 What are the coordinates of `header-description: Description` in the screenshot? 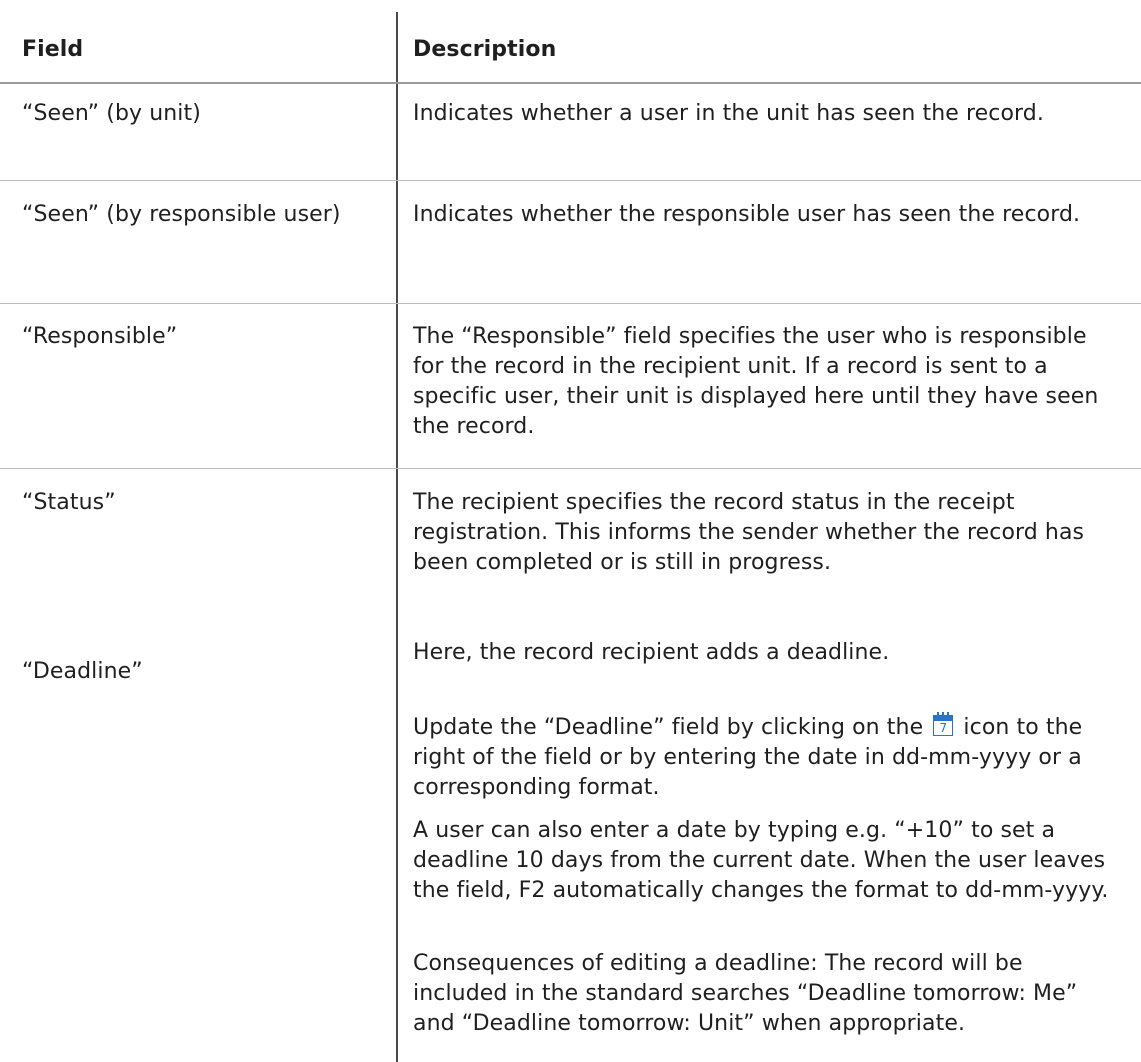 It's located at (485, 49).